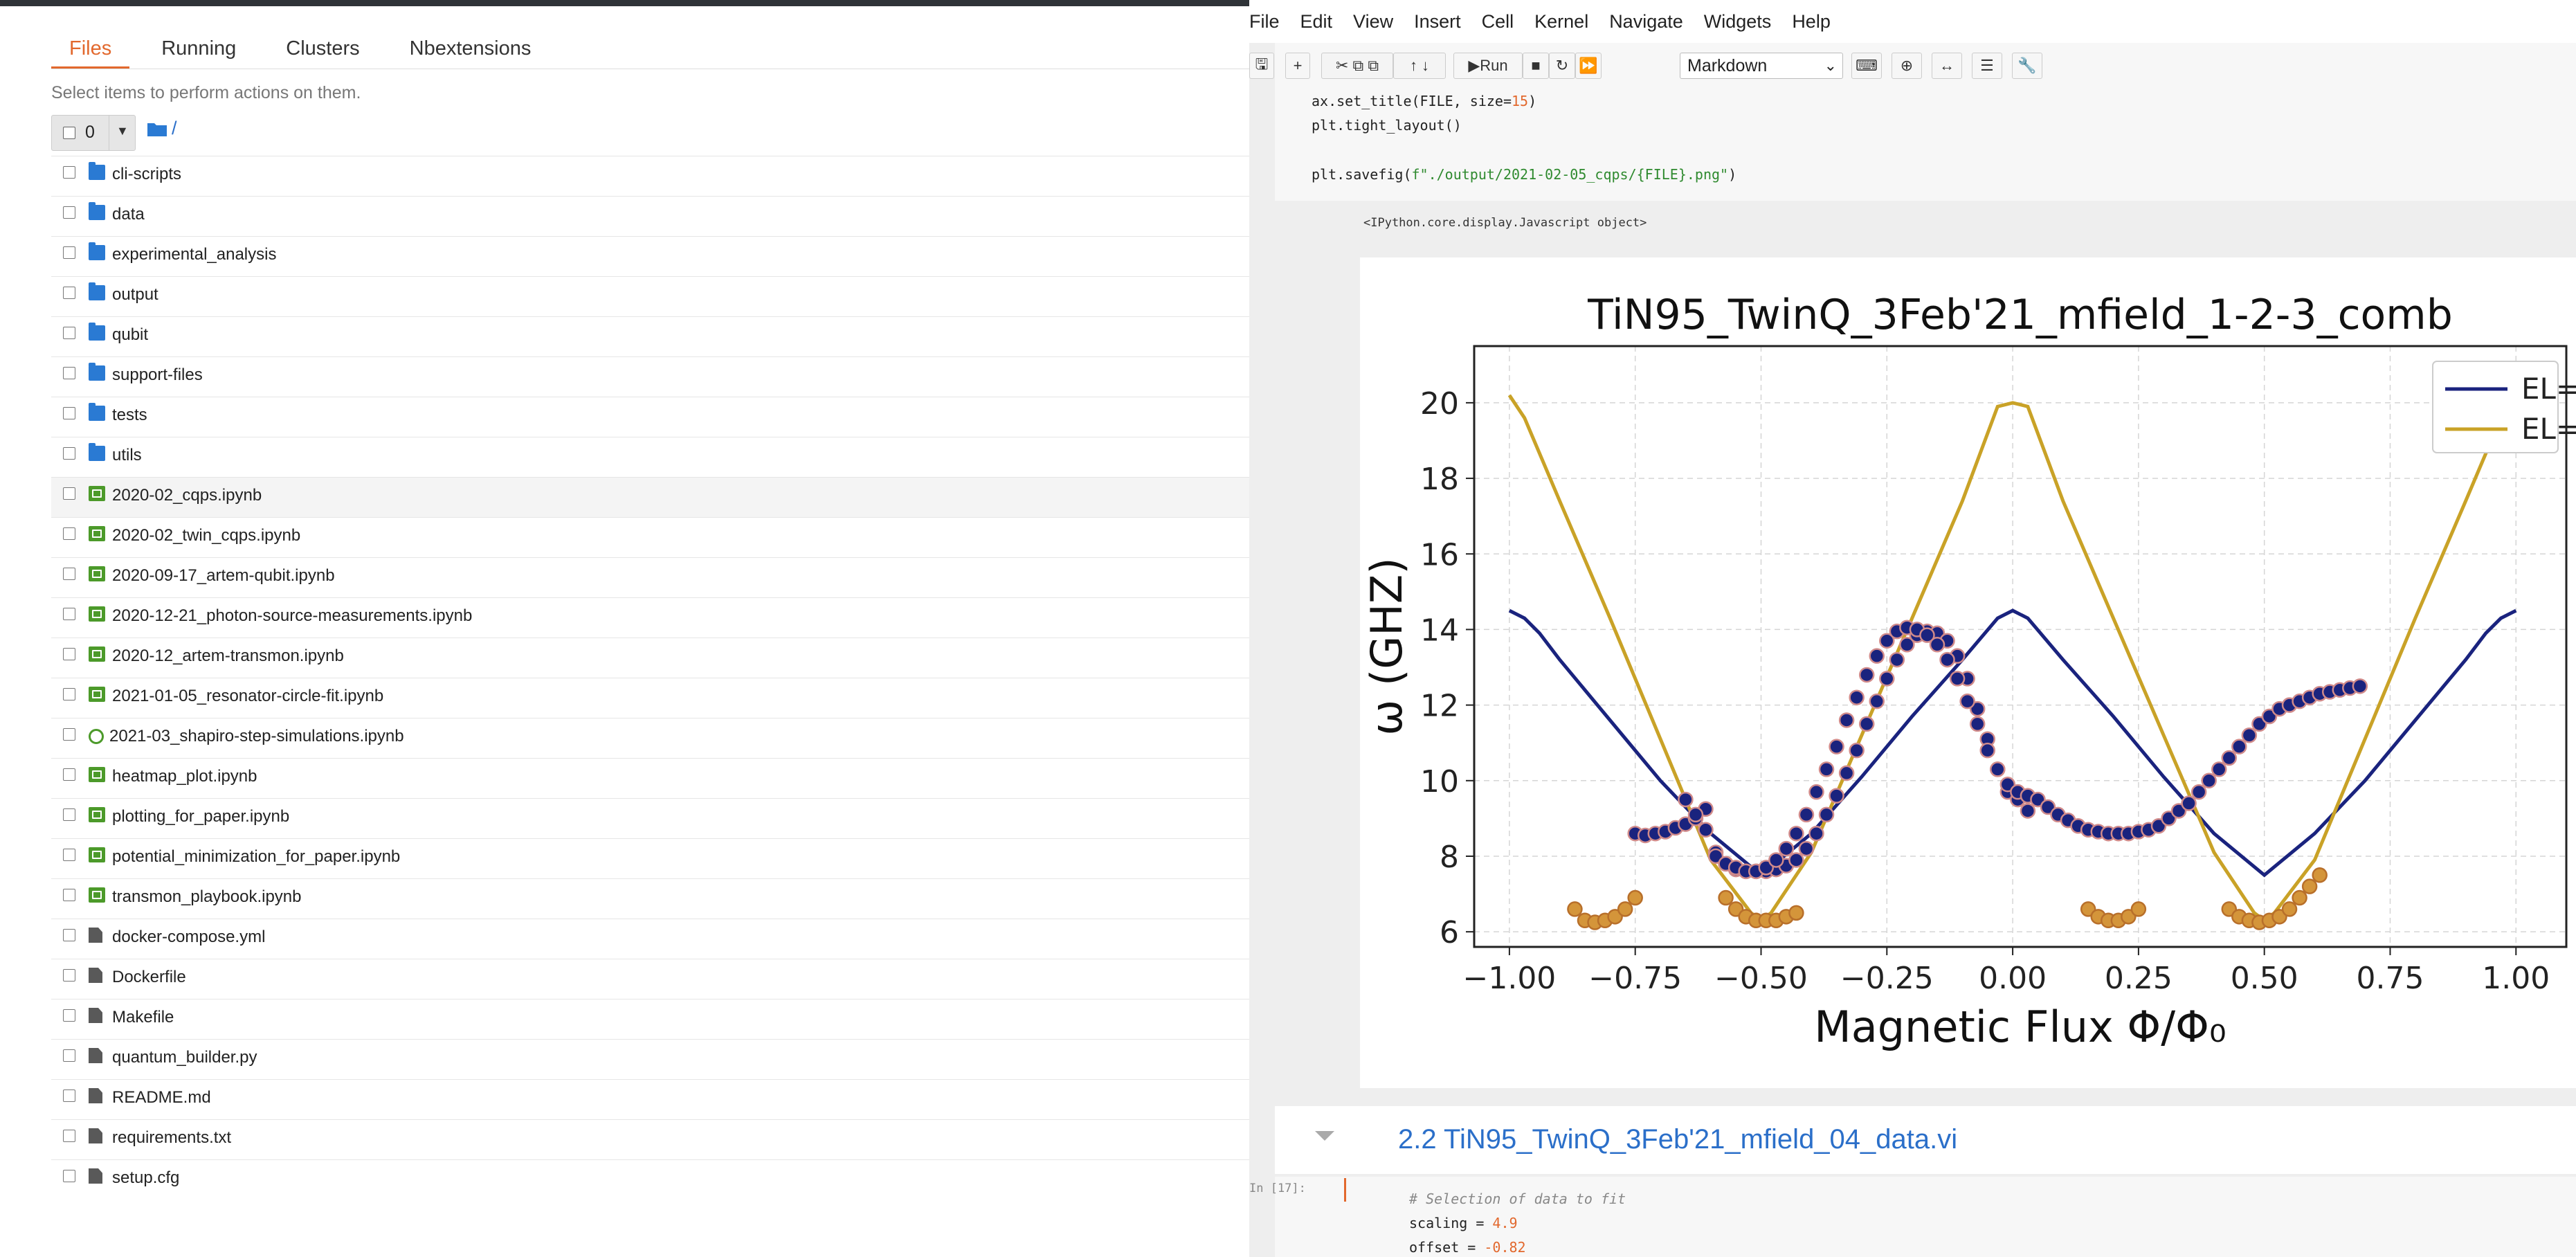 The width and height of the screenshot is (2576, 1257). Describe the element at coordinates (650, 1179) in the screenshot. I see `file-list-item: setup.cfg` at that location.